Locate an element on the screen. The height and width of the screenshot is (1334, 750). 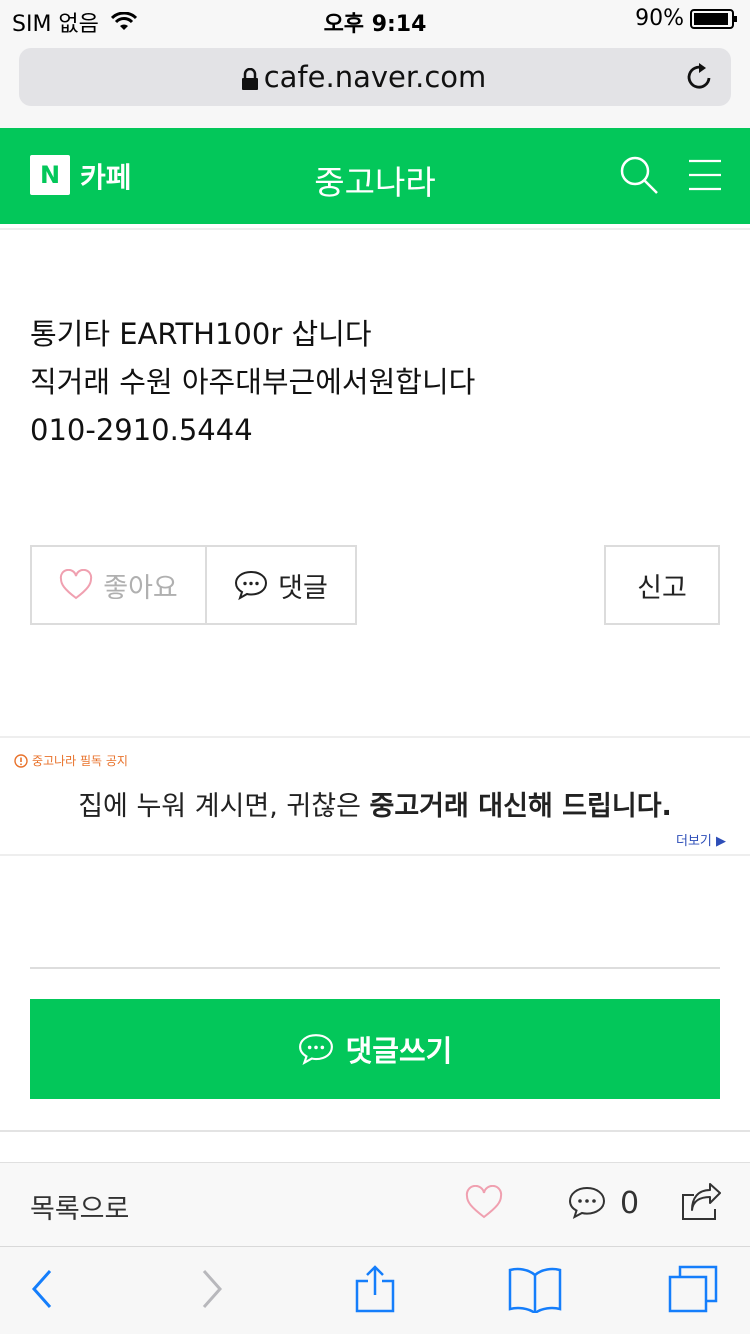
like-button: 좋아요 is located at coordinates (118, 585).